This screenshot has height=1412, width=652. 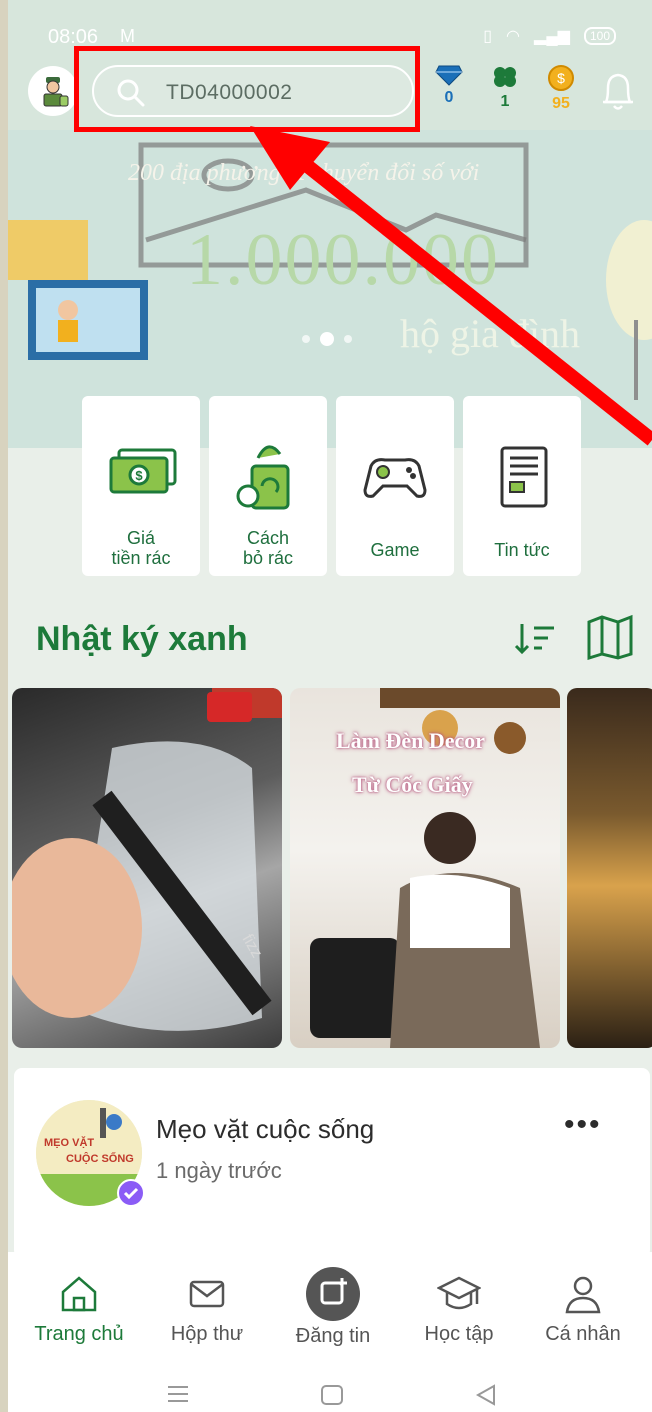 I want to click on verified-badge-icon, so click(x=131, y=1193).